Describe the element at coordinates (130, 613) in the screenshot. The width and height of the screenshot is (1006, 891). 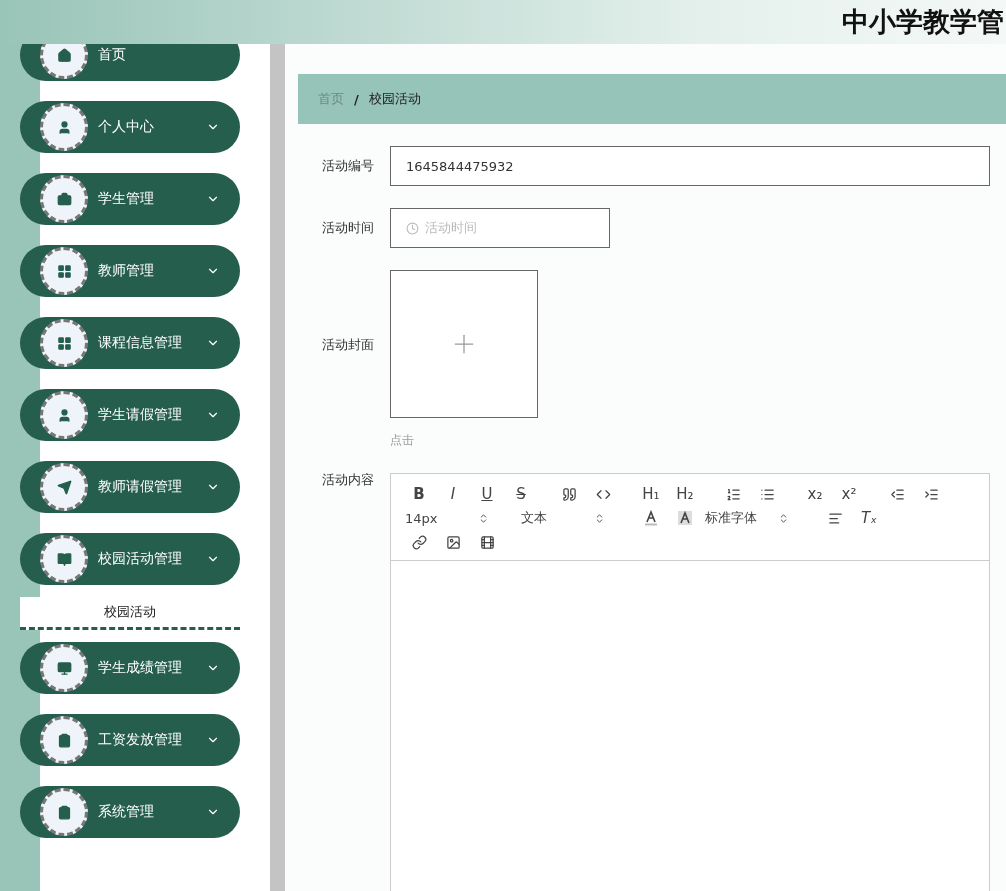
I see `submenu-item: 校园活动` at that location.